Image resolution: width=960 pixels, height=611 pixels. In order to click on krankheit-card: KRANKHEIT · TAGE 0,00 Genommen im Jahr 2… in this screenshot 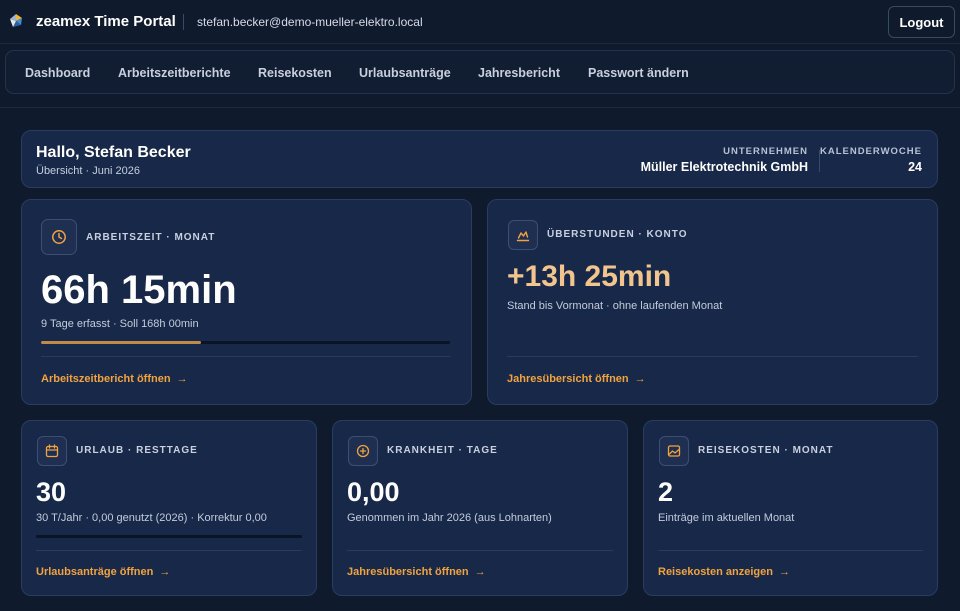, I will do `click(480, 508)`.